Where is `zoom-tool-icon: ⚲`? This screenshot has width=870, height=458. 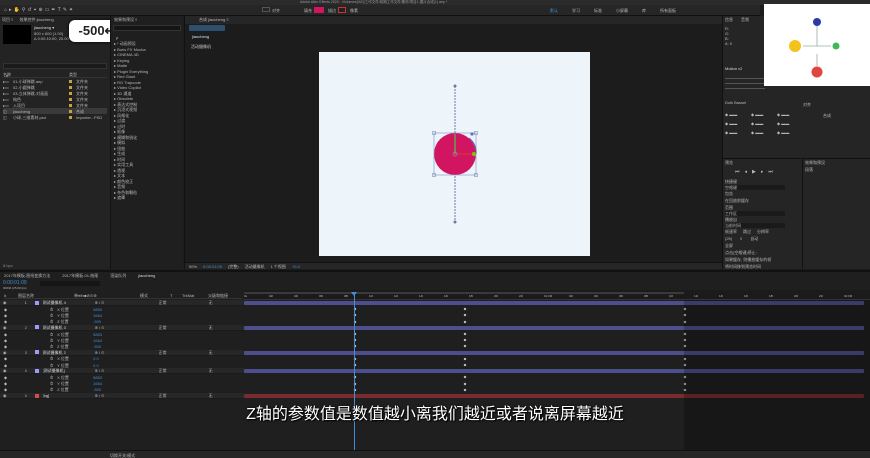
zoom-tool-icon: ⚲ is located at coordinates (24, 10).